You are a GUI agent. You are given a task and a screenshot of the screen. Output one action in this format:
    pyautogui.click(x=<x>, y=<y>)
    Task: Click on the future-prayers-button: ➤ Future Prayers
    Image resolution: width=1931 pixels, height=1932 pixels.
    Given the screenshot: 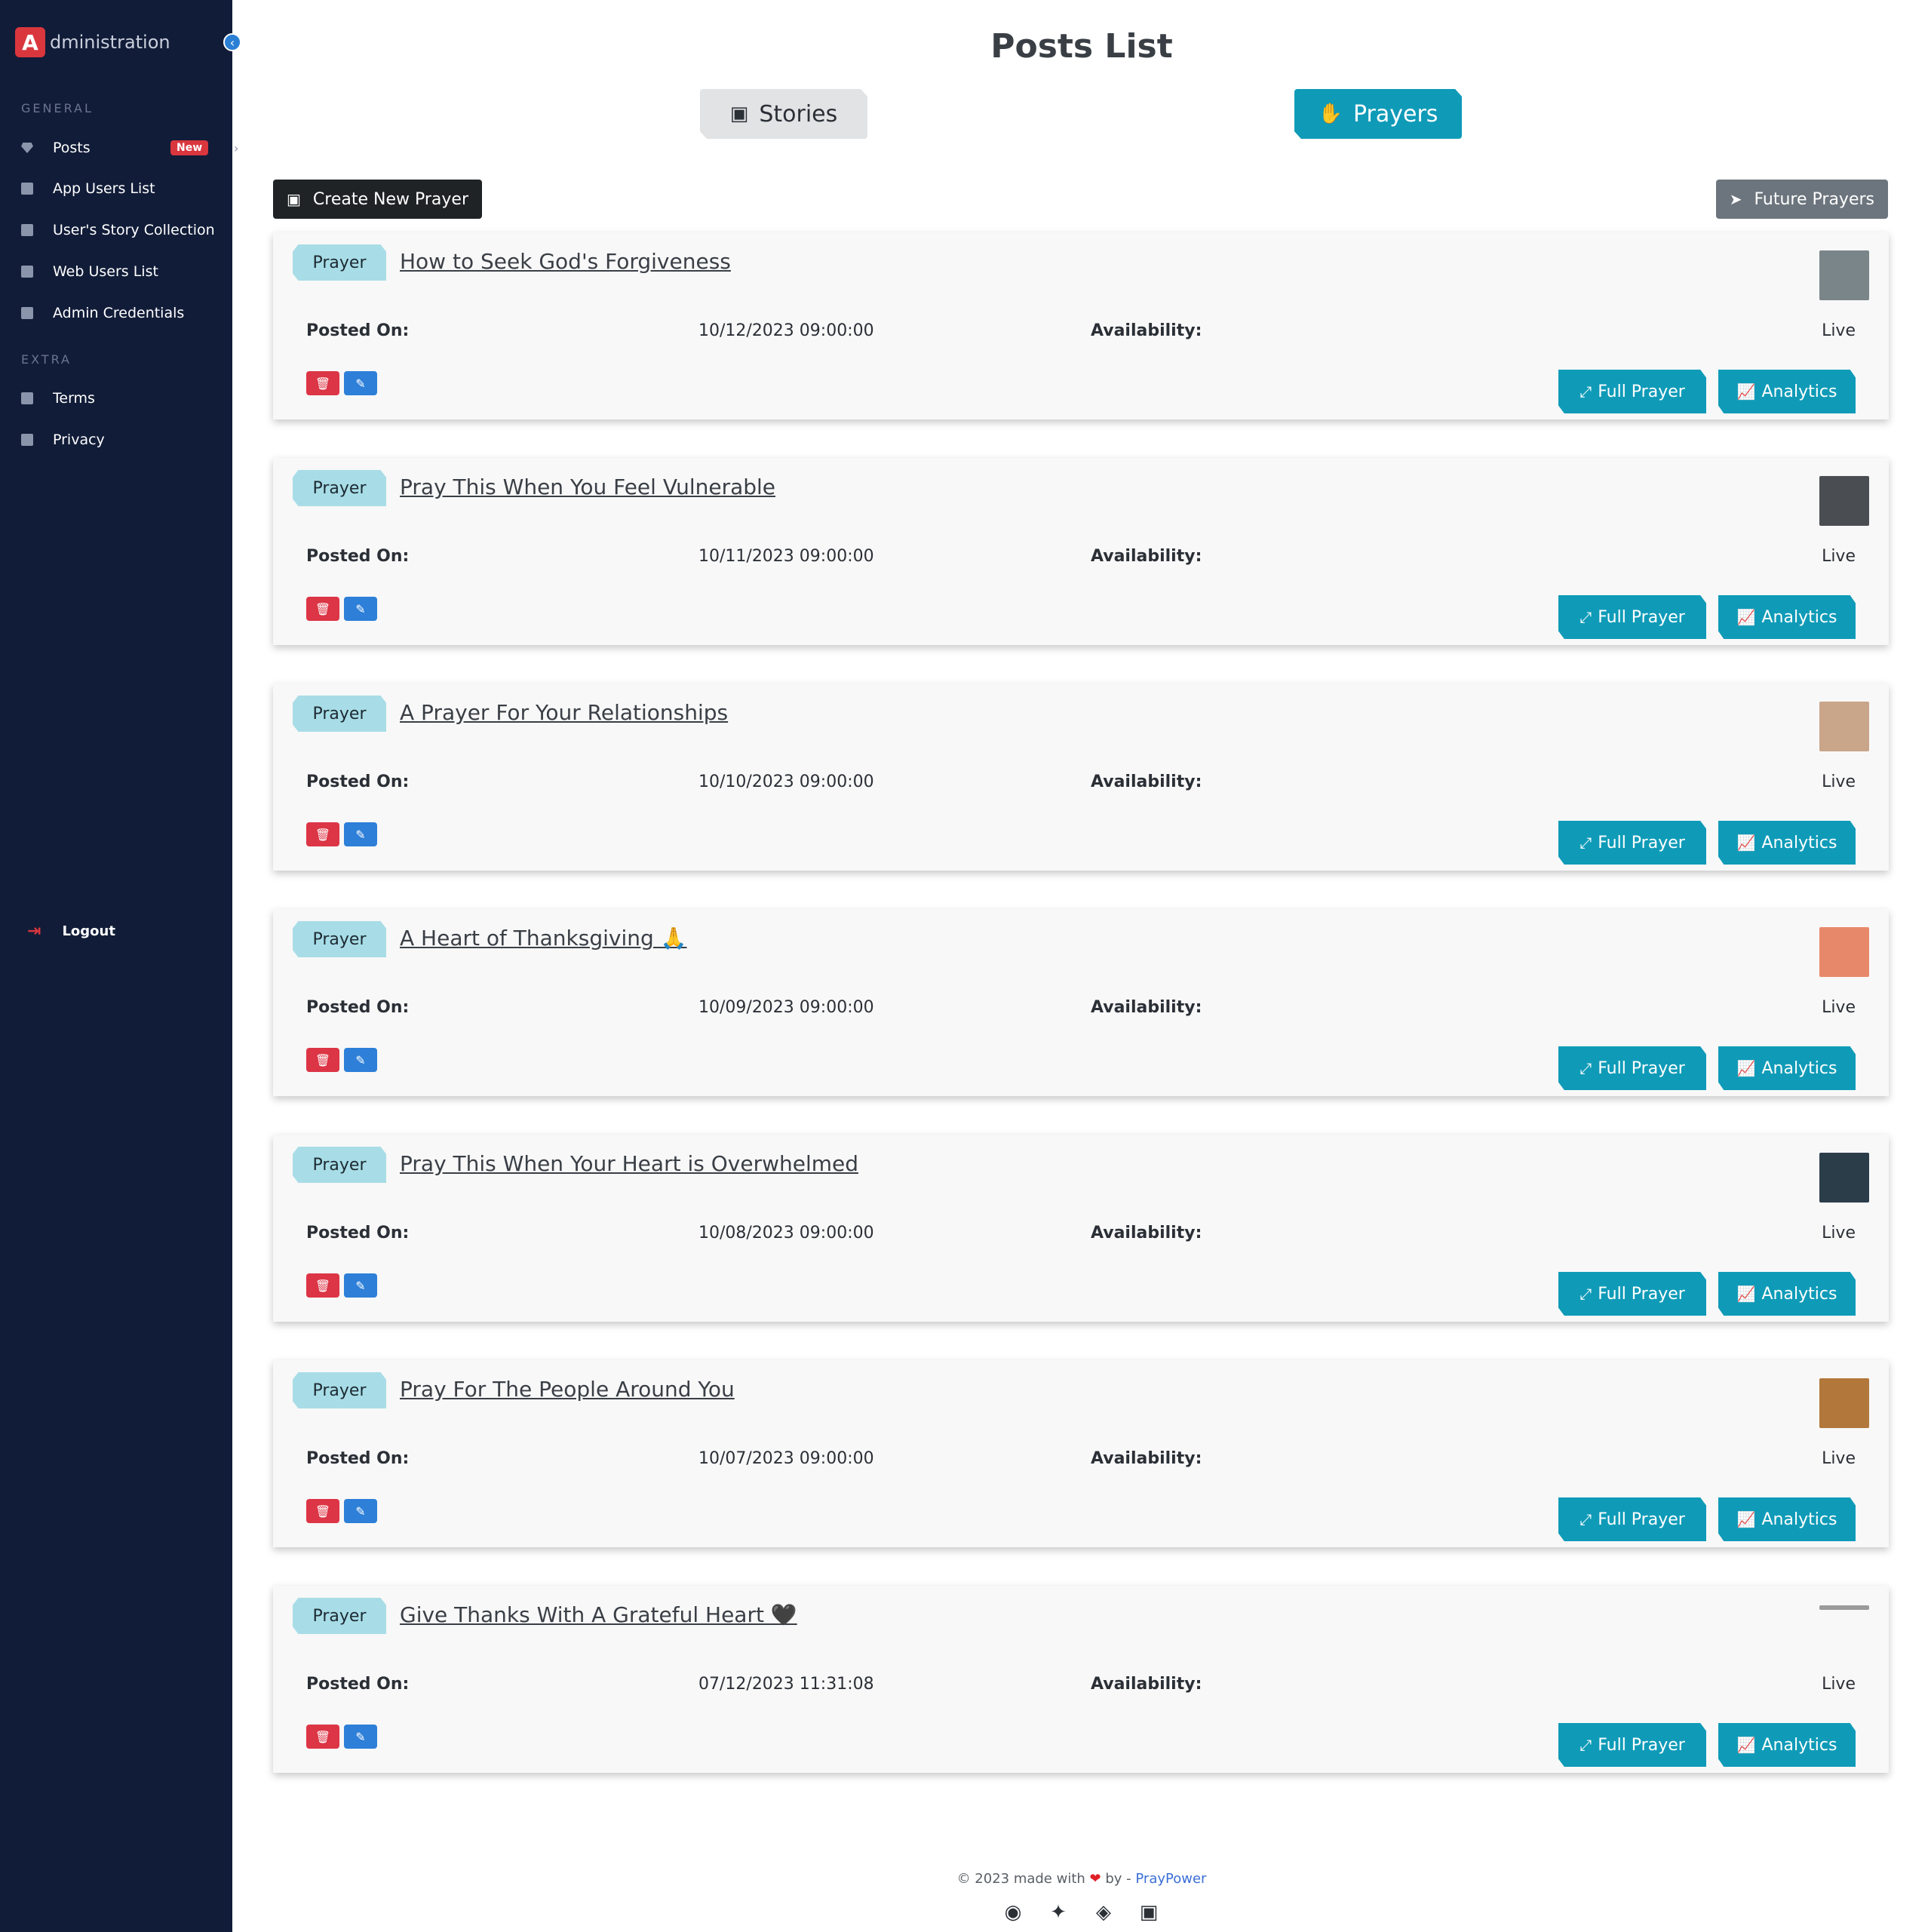 What is the action you would take?
    pyautogui.click(x=1801, y=199)
    